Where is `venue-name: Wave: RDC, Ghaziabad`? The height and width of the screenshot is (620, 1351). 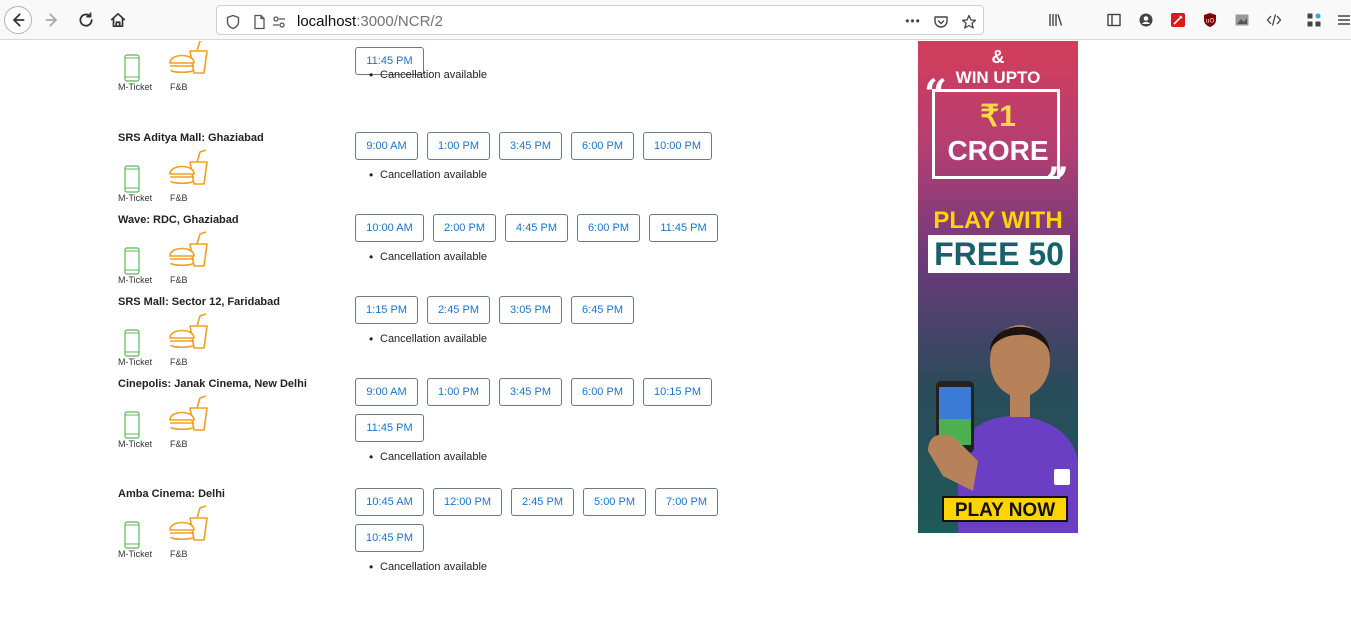 venue-name: Wave: RDC, Ghaziabad is located at coordinates (178, 220).